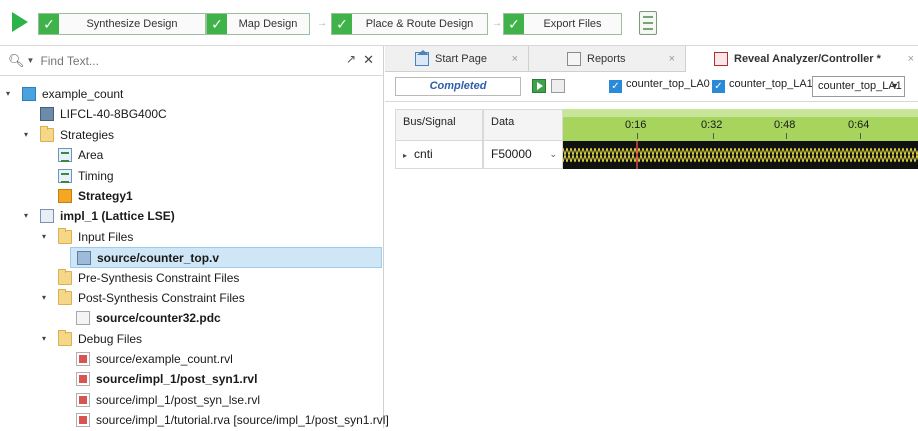 This screenshot has width=918, height=431. I want to click on waveform-svg, so click(740, 155).